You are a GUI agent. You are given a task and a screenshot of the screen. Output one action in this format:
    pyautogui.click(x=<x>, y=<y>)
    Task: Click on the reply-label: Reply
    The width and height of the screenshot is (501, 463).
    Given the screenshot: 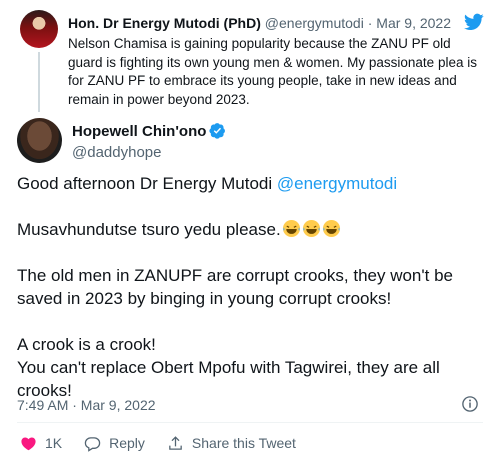 What is the action you would take?
    pyautogui.click(x=127, y=443)
    